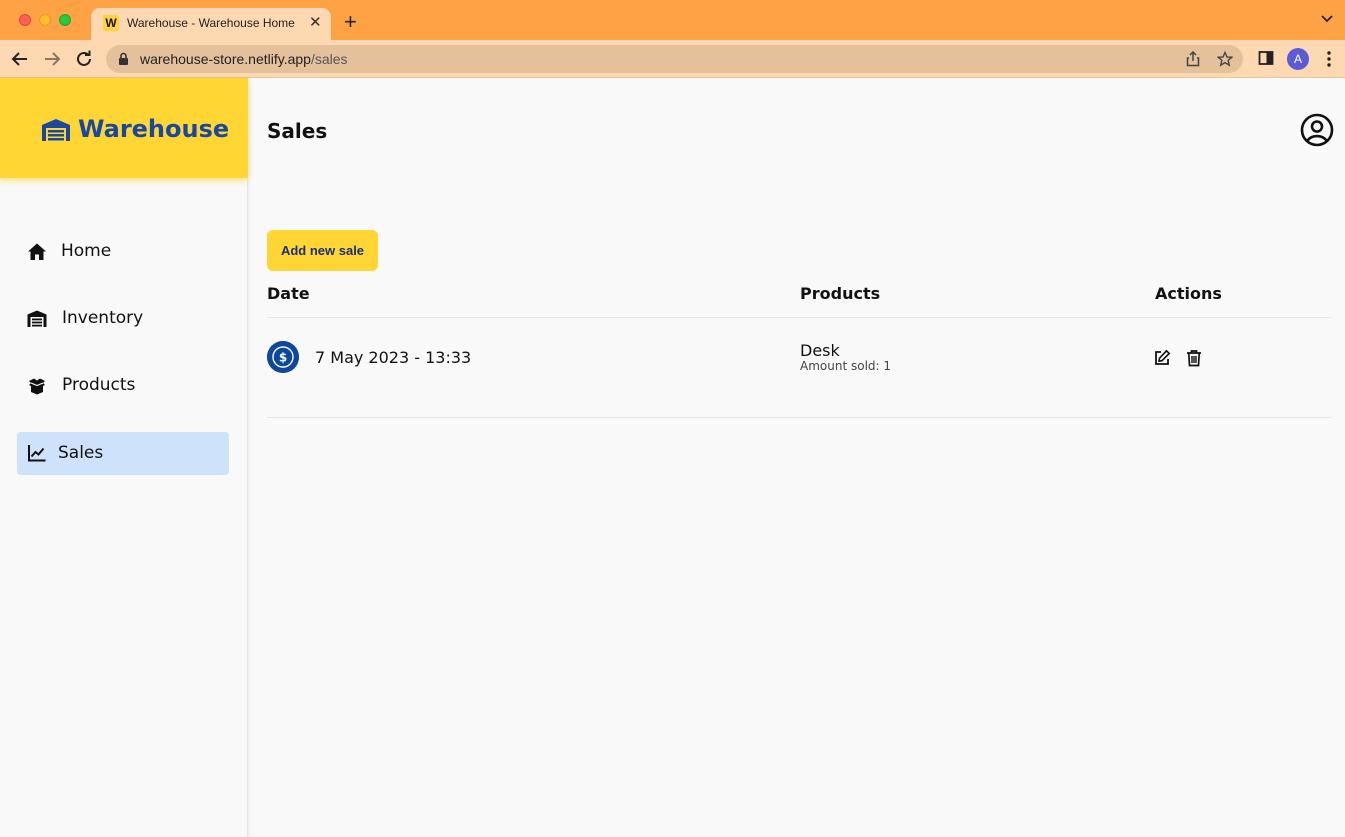  Describe the element at coordinates (297, 131) in the screenshot. I see `page-title: Sales` at that location.